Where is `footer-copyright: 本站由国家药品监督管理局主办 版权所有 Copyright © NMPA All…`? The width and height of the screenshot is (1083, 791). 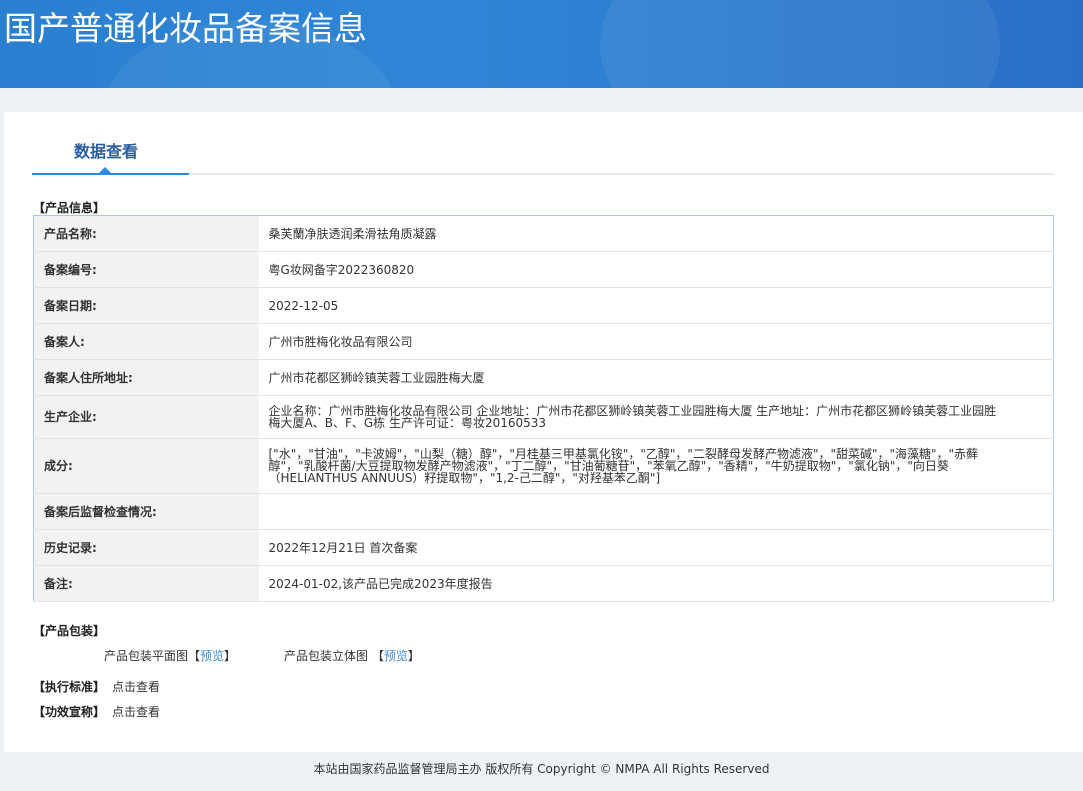
footer-copyright: 本站由国家药品监督管理局主办 版权所有 Copyright © NMPA All… is located at coordinates (541, 769).